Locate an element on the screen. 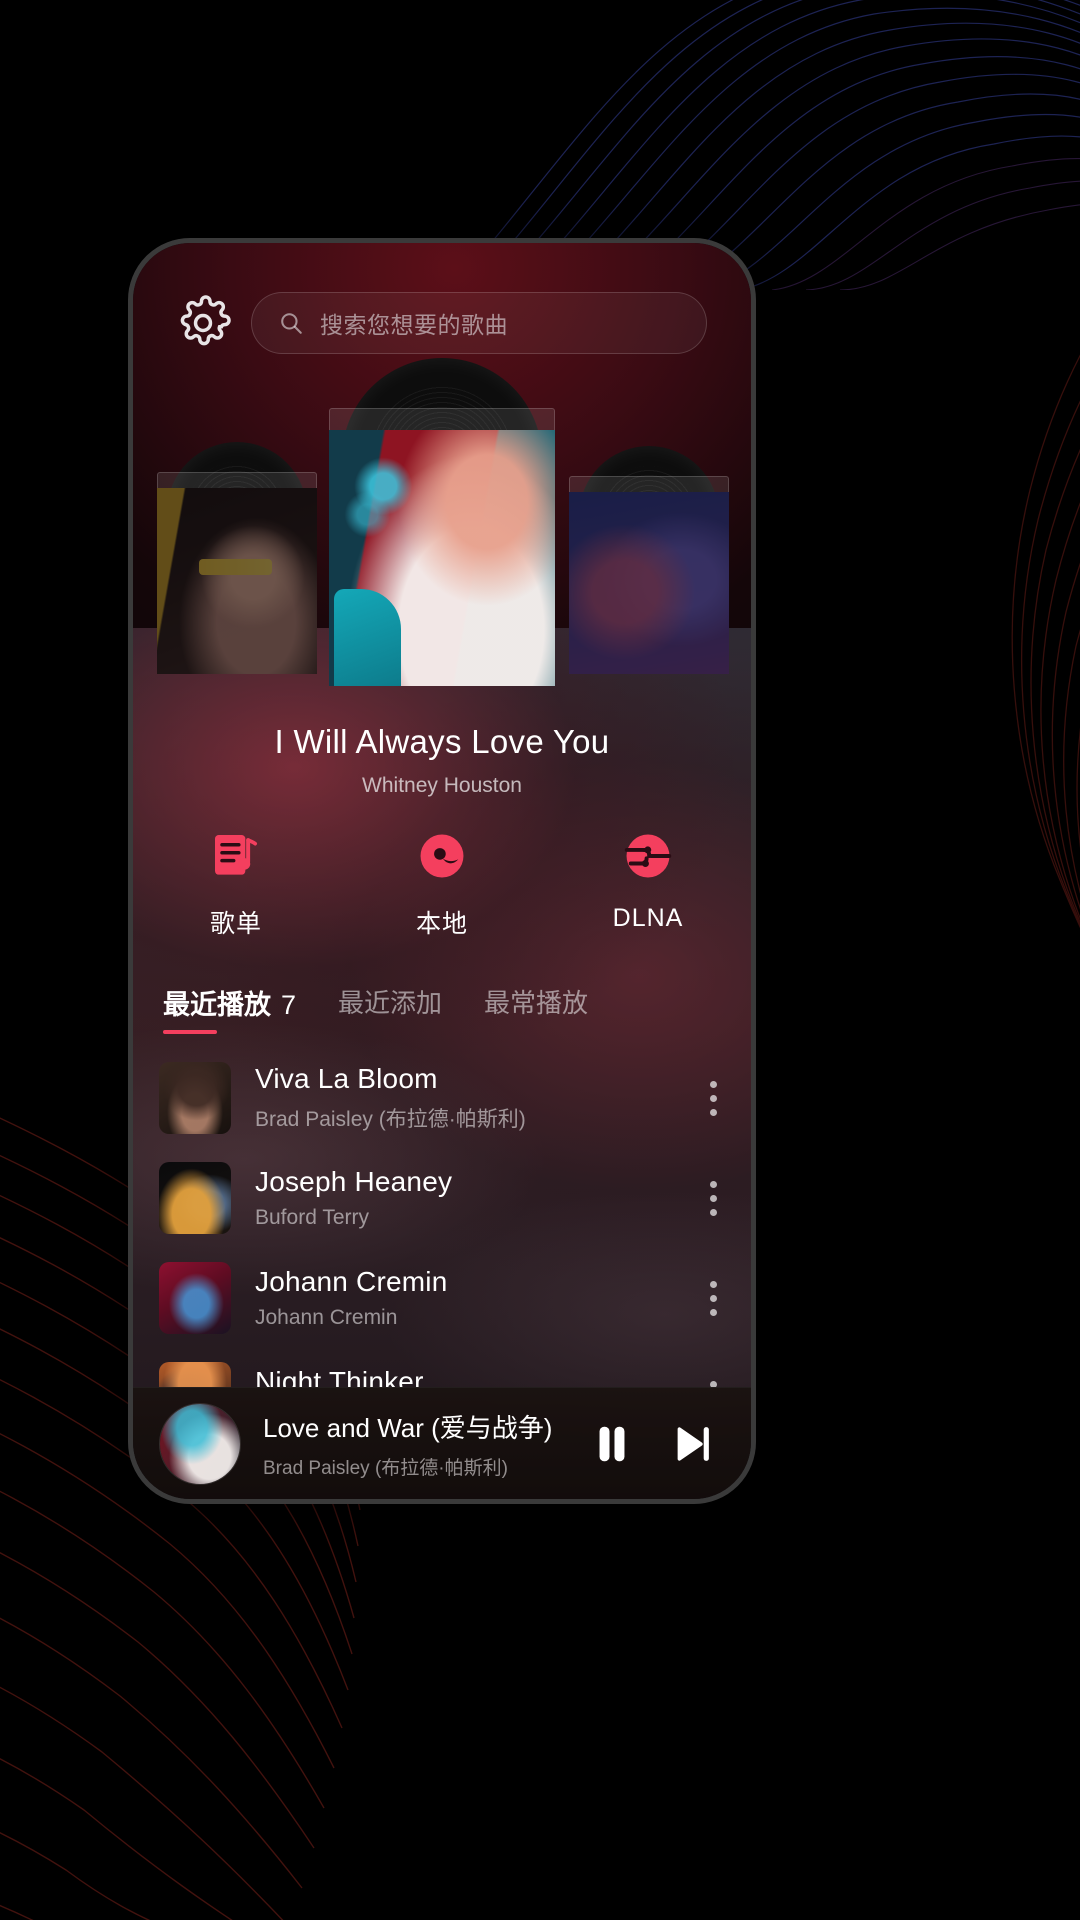 This screenshot has width=1080, height=1920. list-item: Johann Cremin Johann Cremin is located at coordinates (442, 1298).